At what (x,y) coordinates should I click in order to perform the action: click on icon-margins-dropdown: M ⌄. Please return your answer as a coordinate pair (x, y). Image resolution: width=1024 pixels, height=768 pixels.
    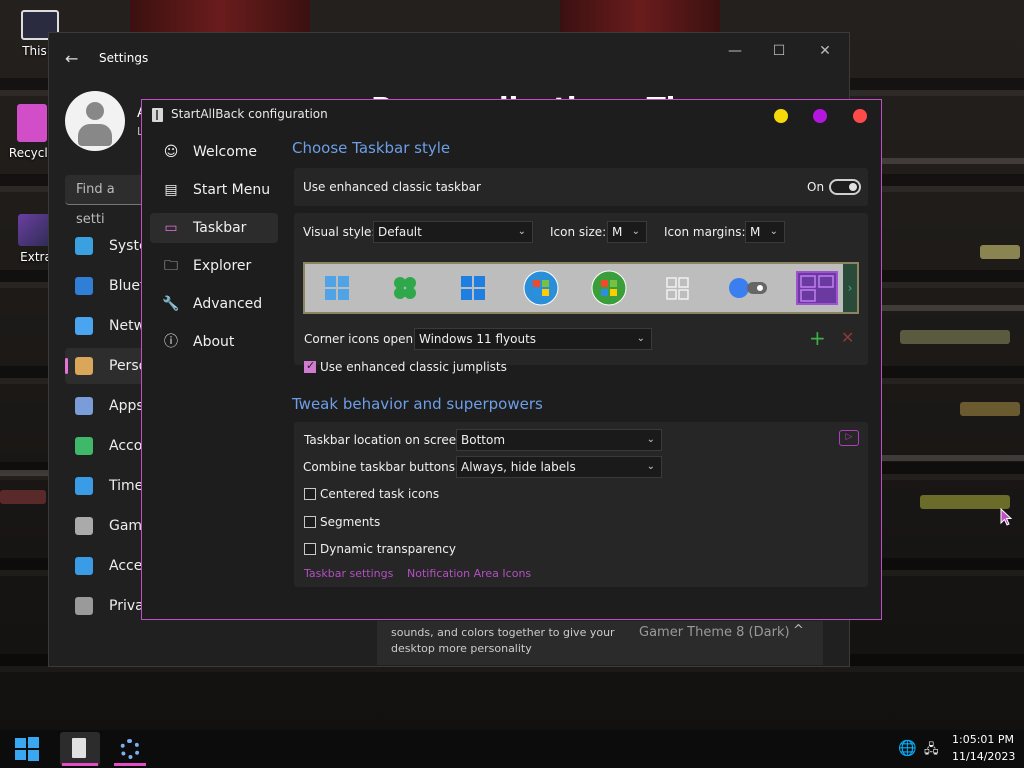
    Looking at the image, I should click on (765, 232).